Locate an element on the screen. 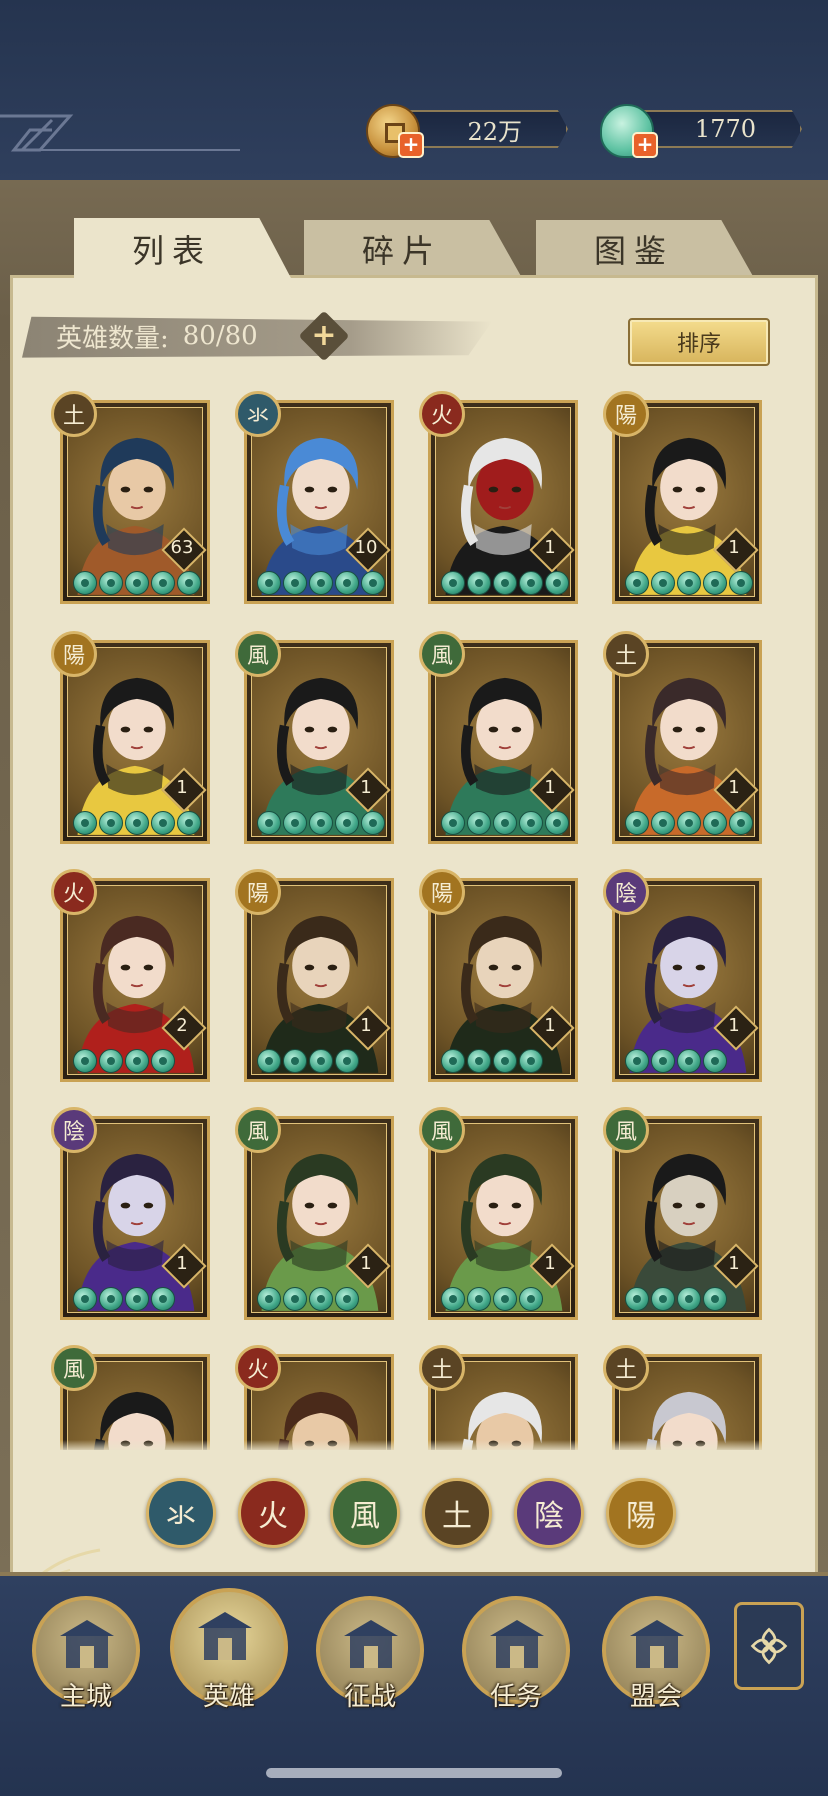  element-badge-yin: 陰 is located at coordinates (626, 892).